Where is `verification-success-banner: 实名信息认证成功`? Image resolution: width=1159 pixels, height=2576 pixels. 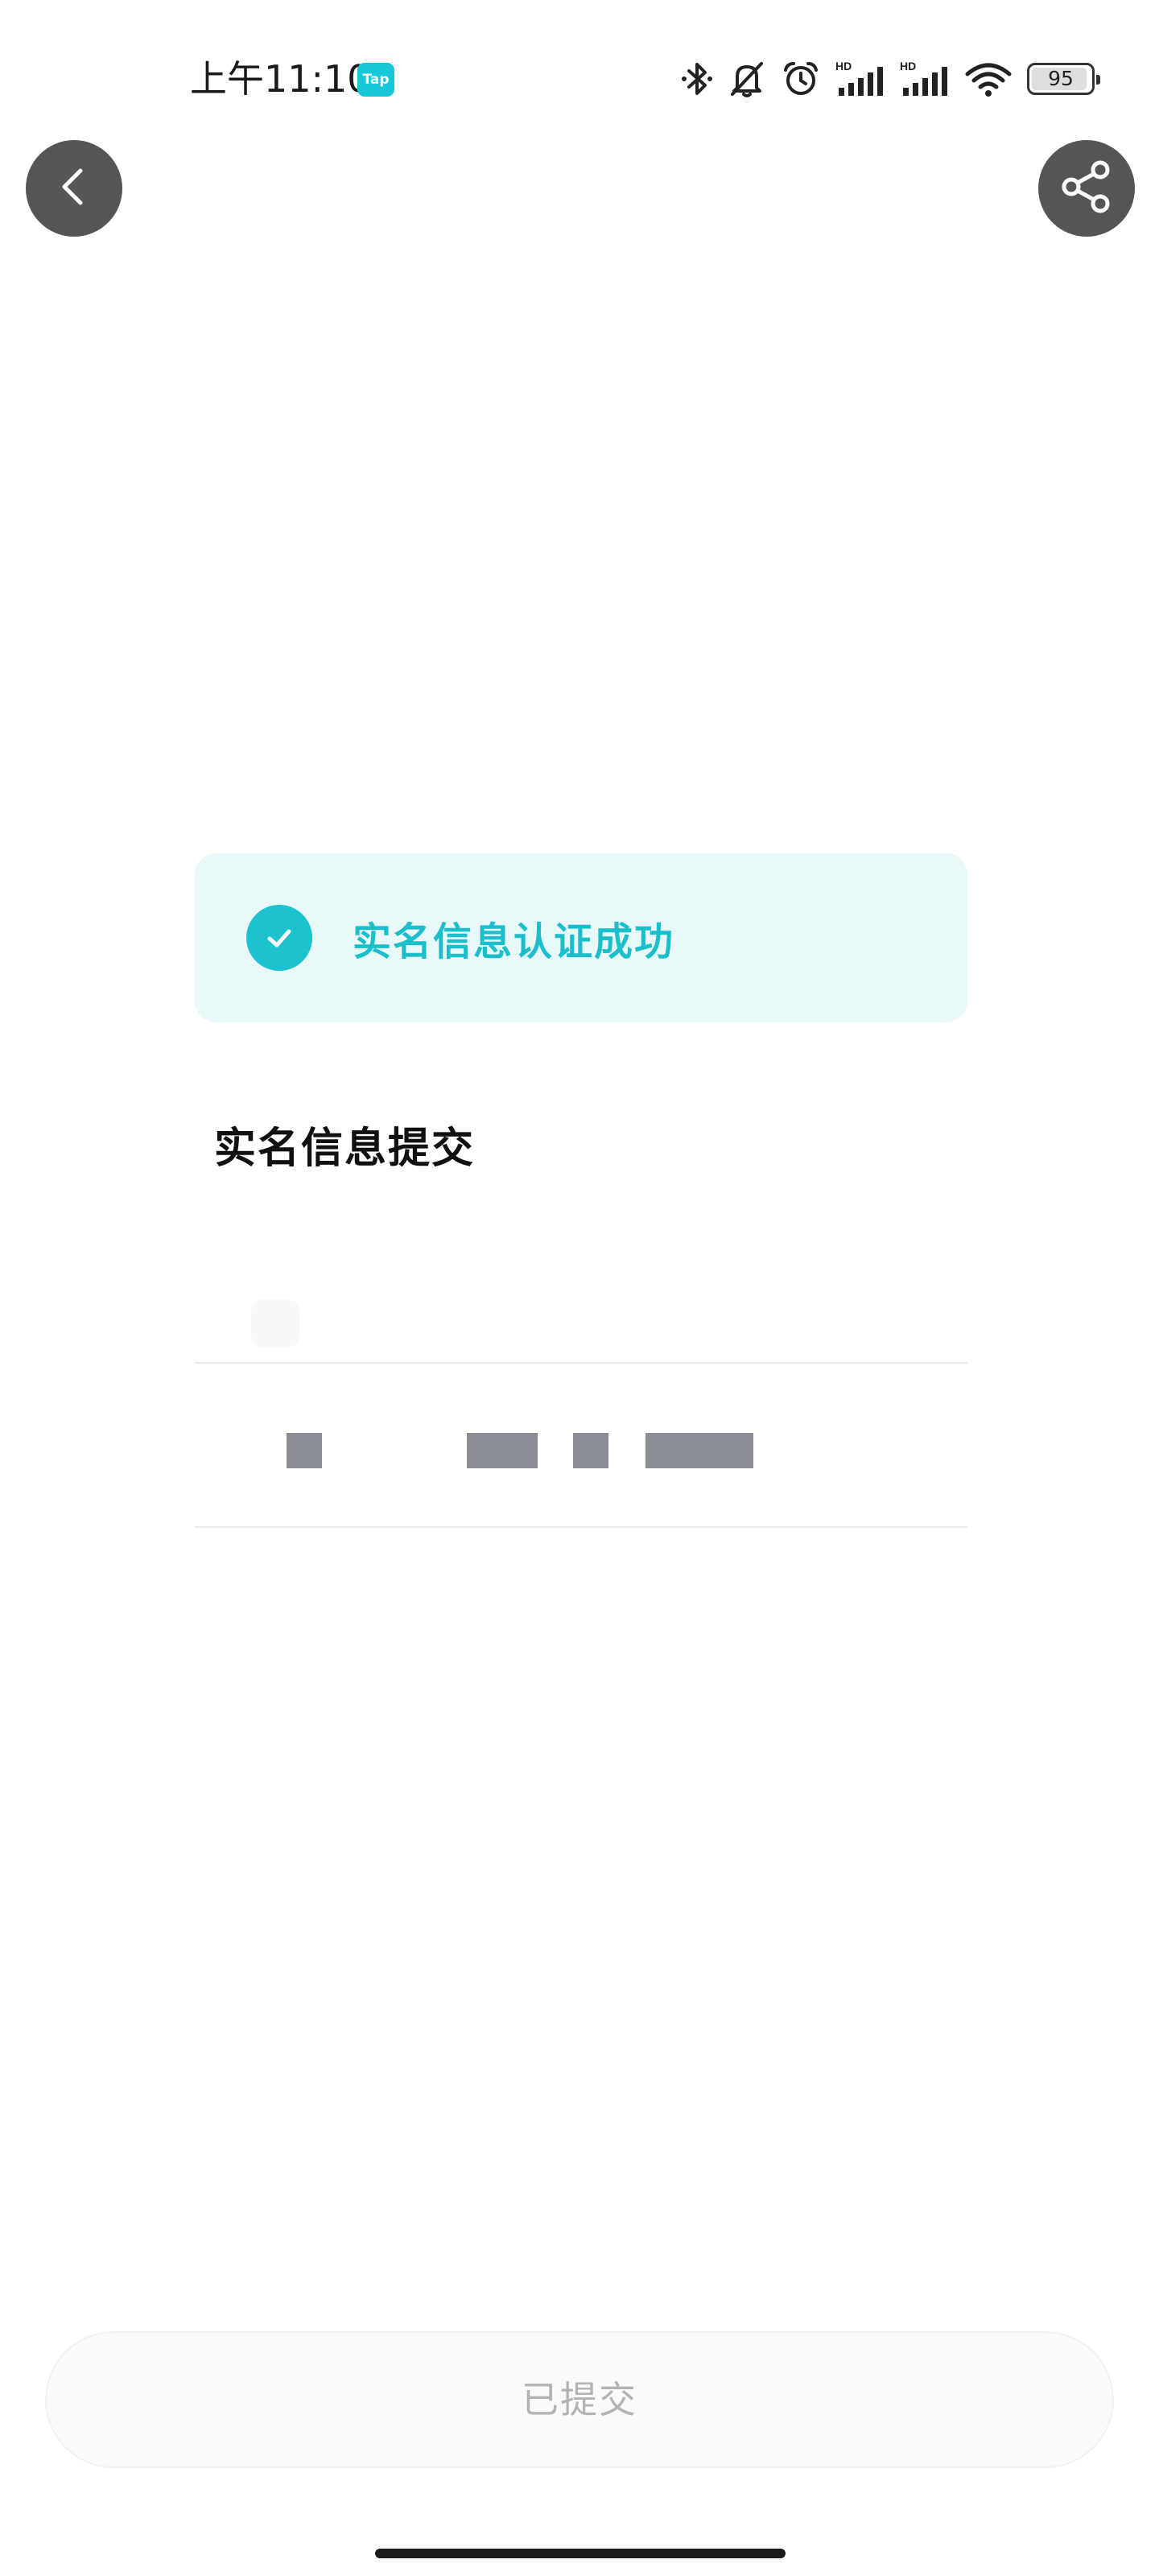
verification-success-banner: 实名信息认证成功 is located at coordinates (581, 937).